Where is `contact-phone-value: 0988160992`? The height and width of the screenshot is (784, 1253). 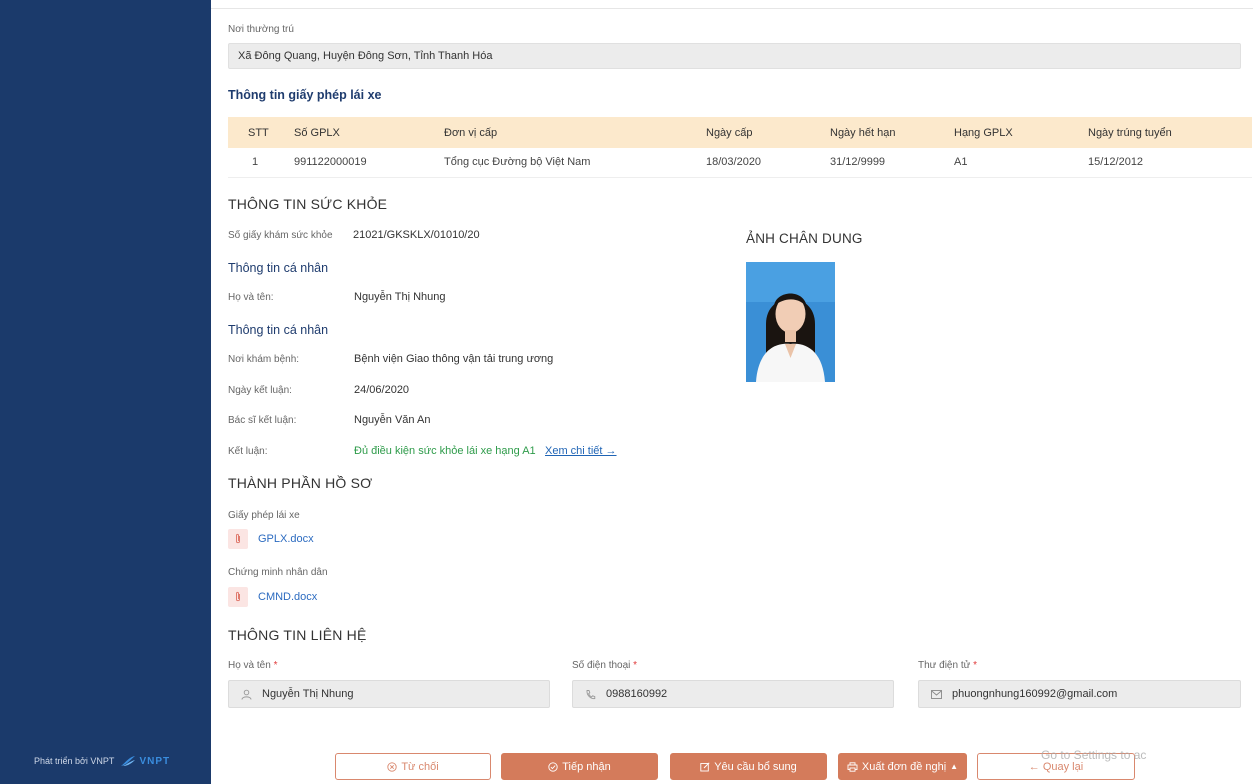
contact-phone-value: 0988160992 is located at coordinates (637, 694).